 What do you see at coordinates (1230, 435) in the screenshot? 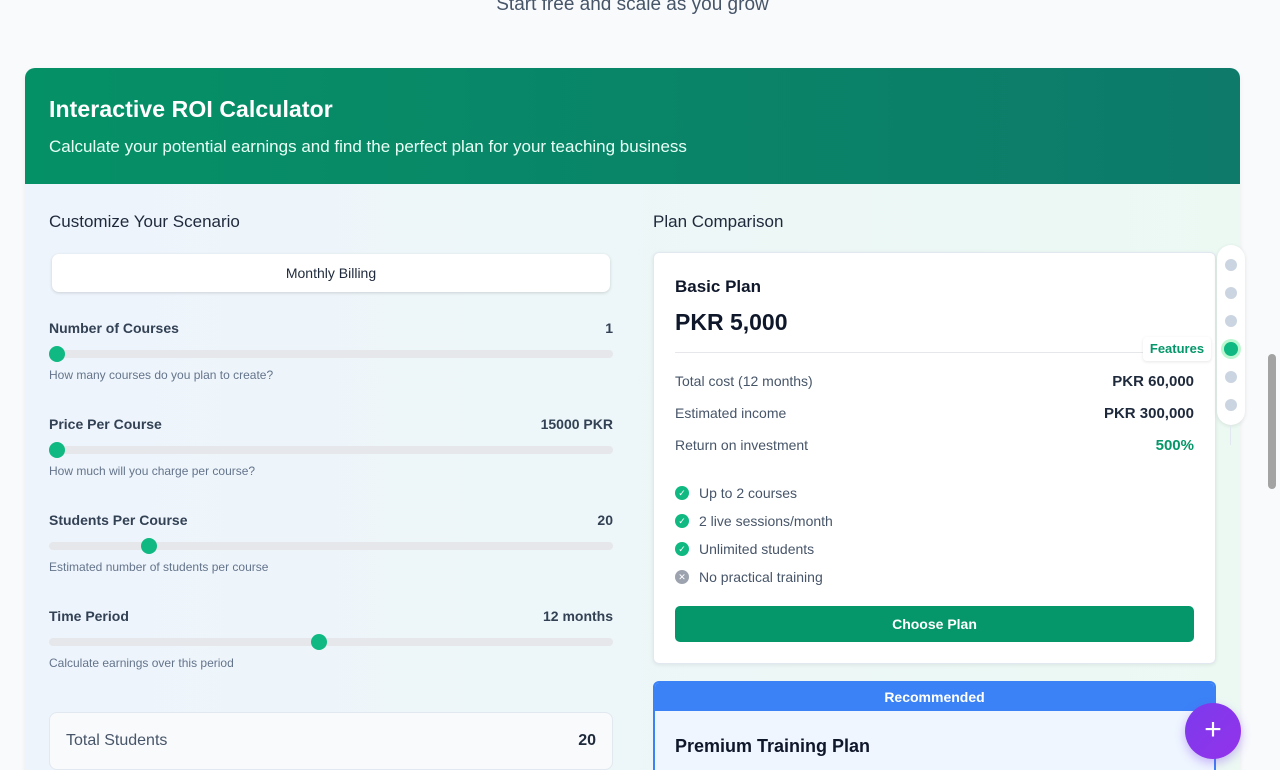
I see `stepper-line` at bounding box center [1230, 435].